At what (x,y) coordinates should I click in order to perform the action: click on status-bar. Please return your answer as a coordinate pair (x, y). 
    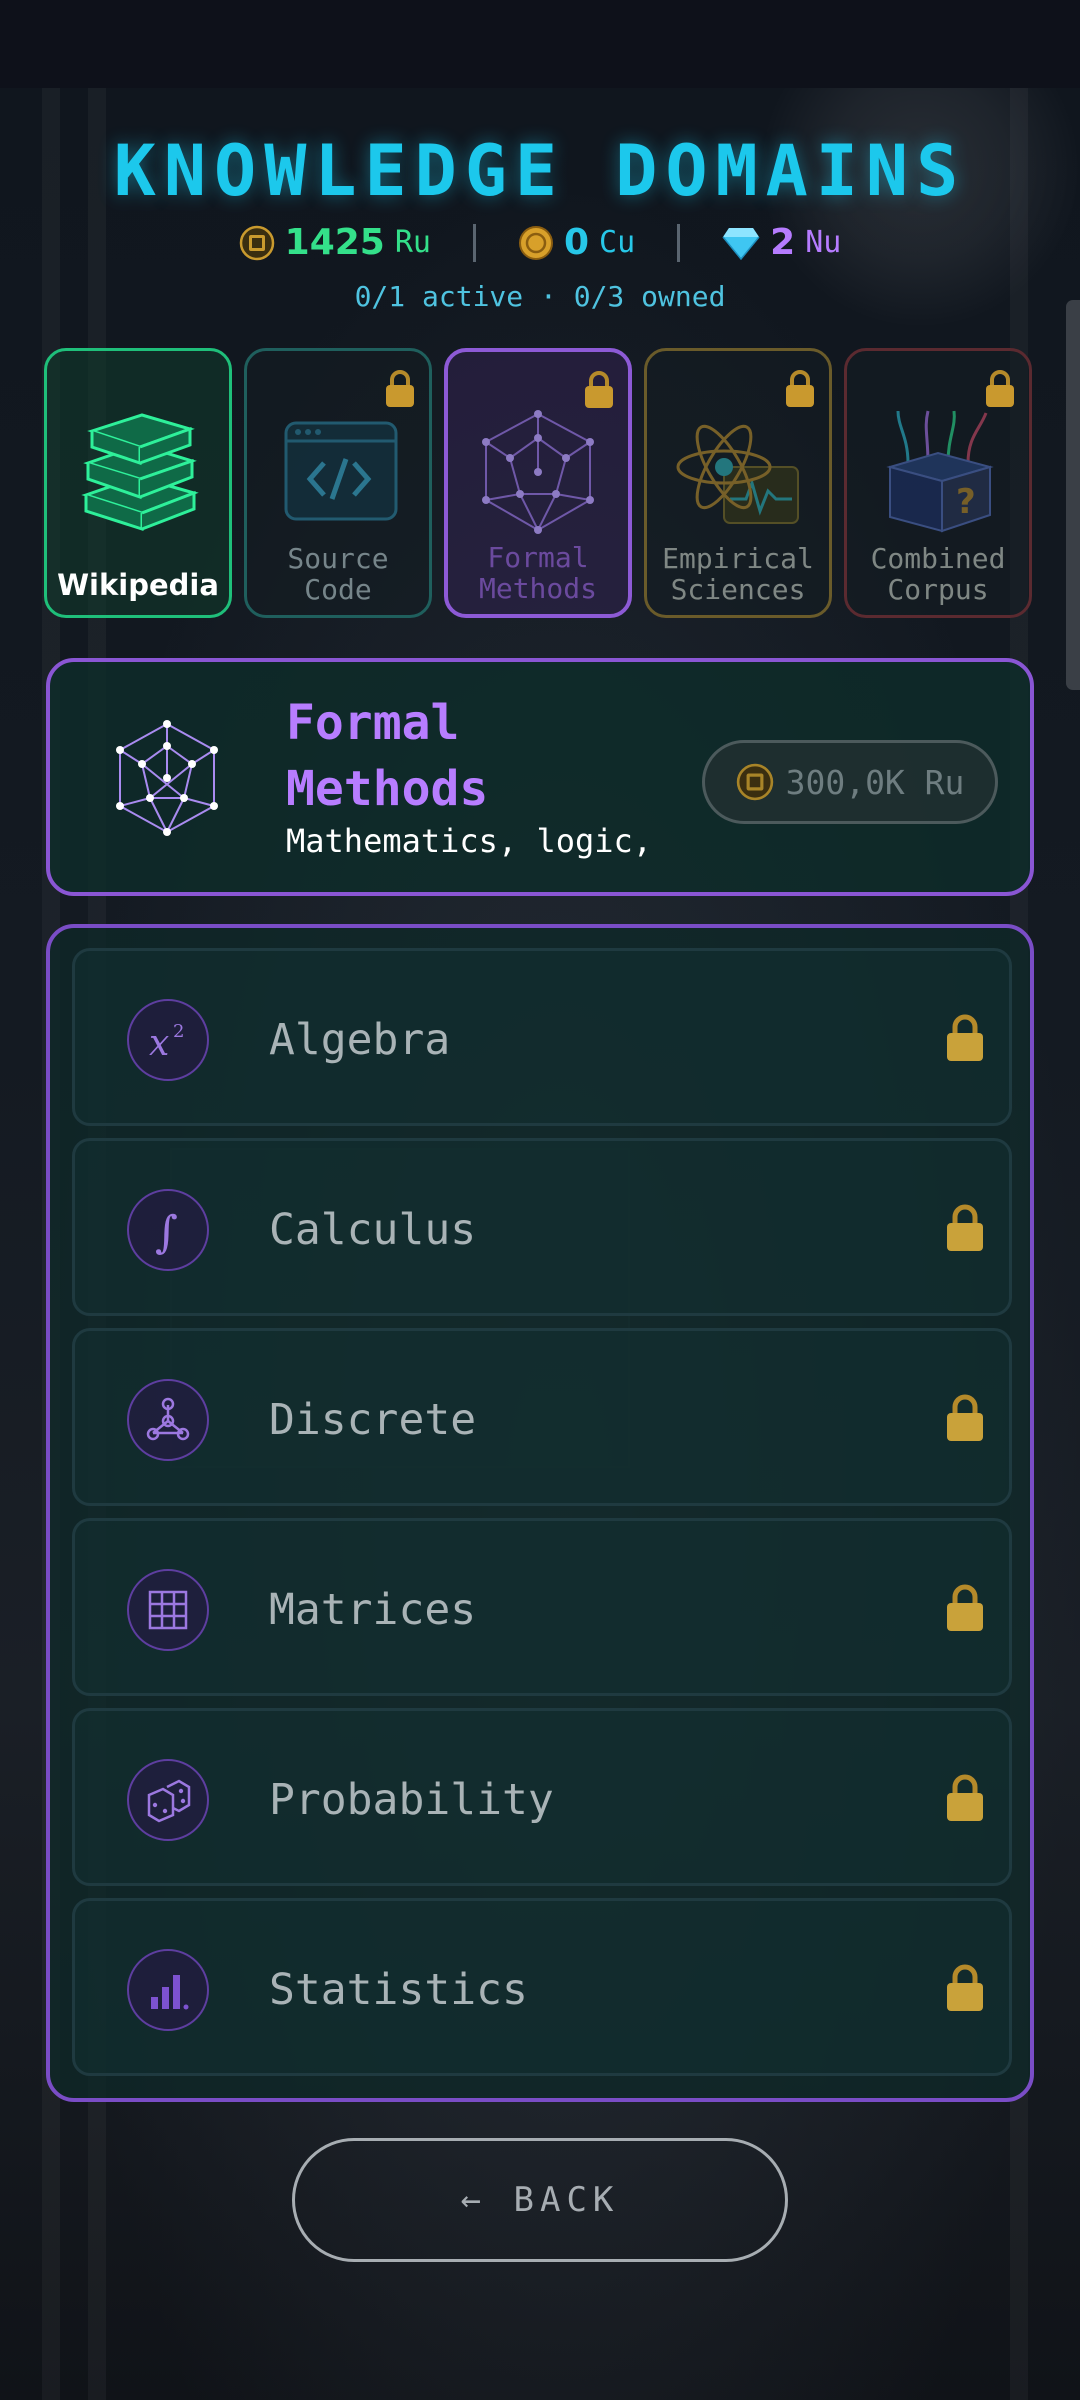
    Looking at the image, I should click on (540, 44).